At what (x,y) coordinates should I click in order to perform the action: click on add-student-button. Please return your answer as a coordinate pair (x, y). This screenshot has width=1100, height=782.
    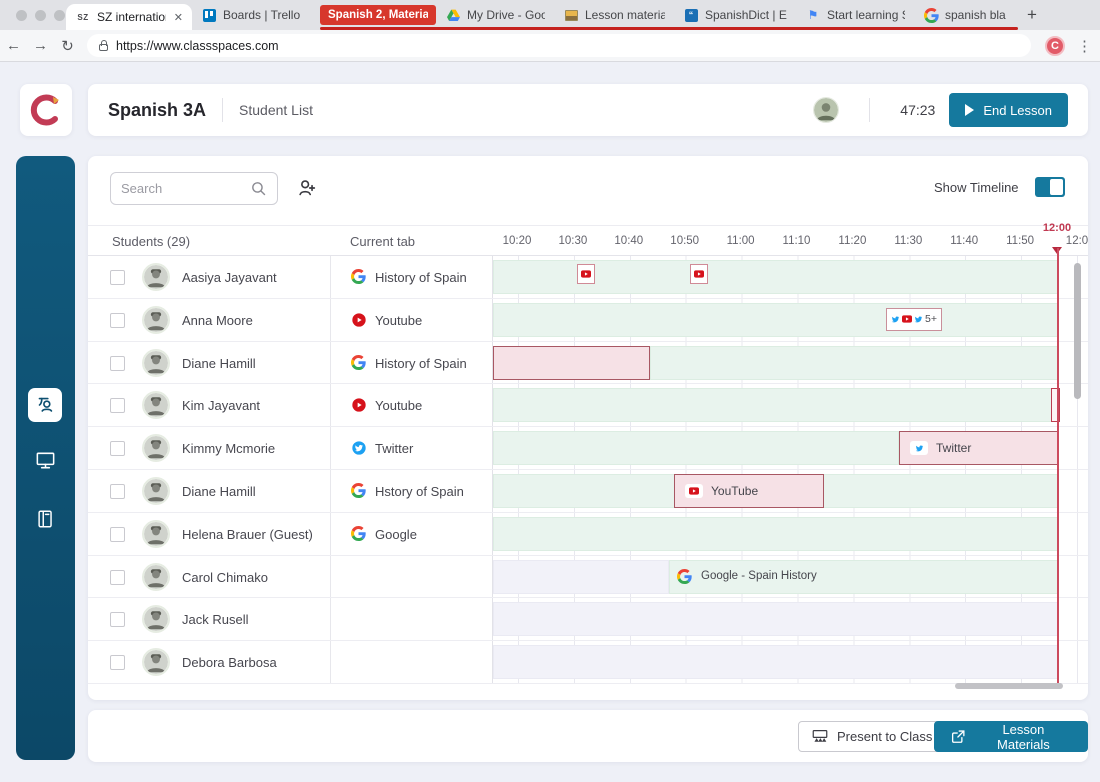
    Looking at the image, I should click on (307, 190).